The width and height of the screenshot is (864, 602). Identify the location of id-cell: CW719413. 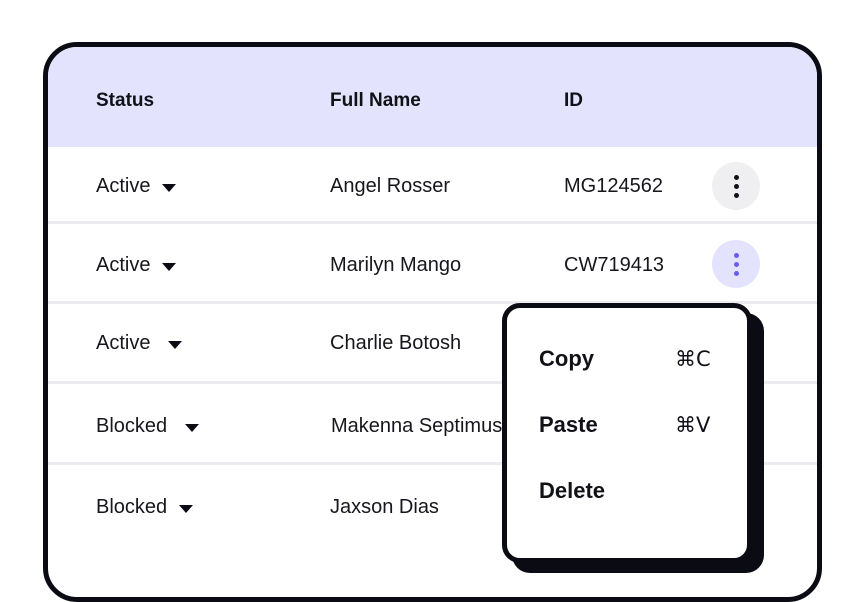
(614, 265).